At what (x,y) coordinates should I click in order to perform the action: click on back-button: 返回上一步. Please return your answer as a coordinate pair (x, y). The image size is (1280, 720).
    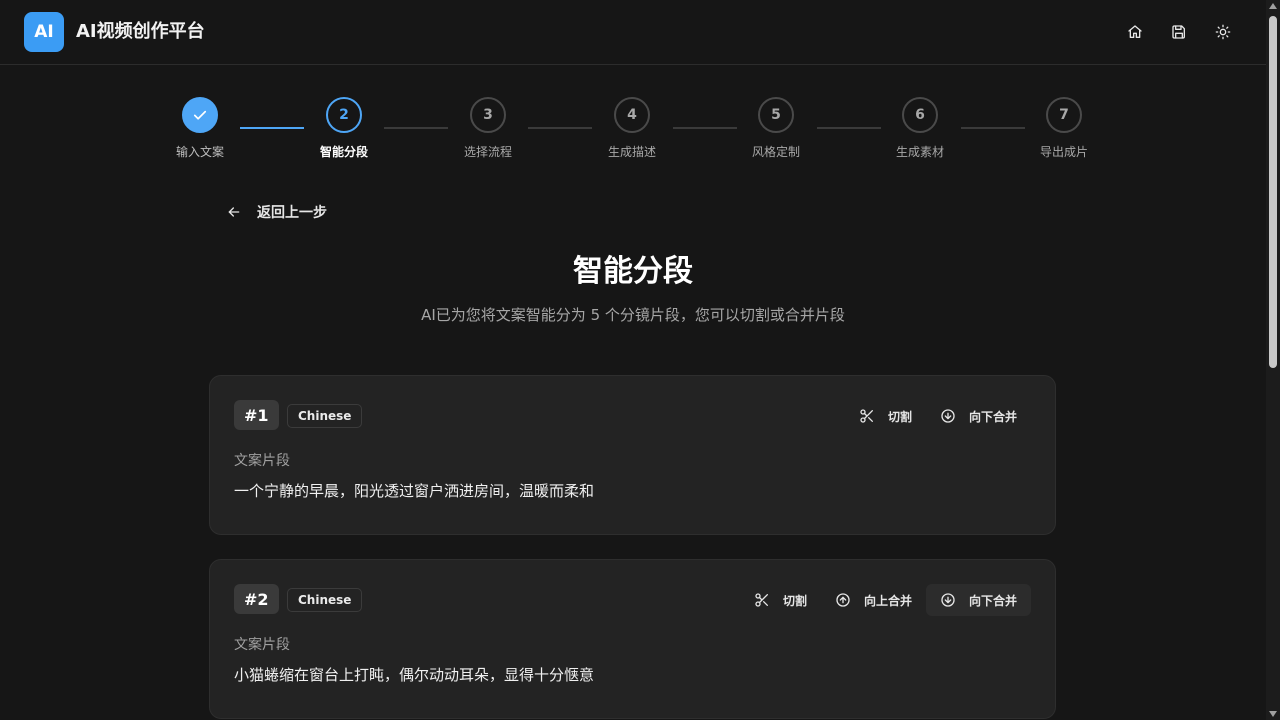
    Looking at the image, I should click on (276, 212).